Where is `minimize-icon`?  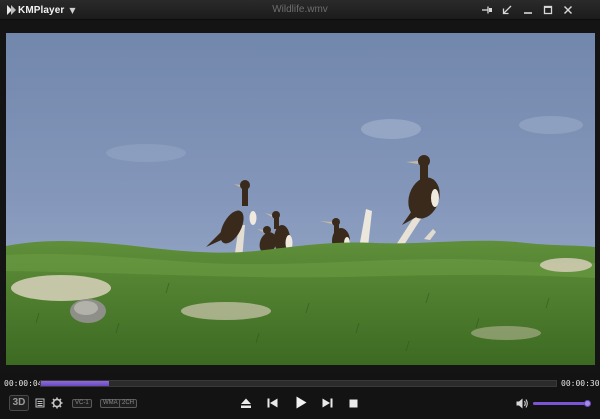 minimize-icon is located at coordinates (528, 10).